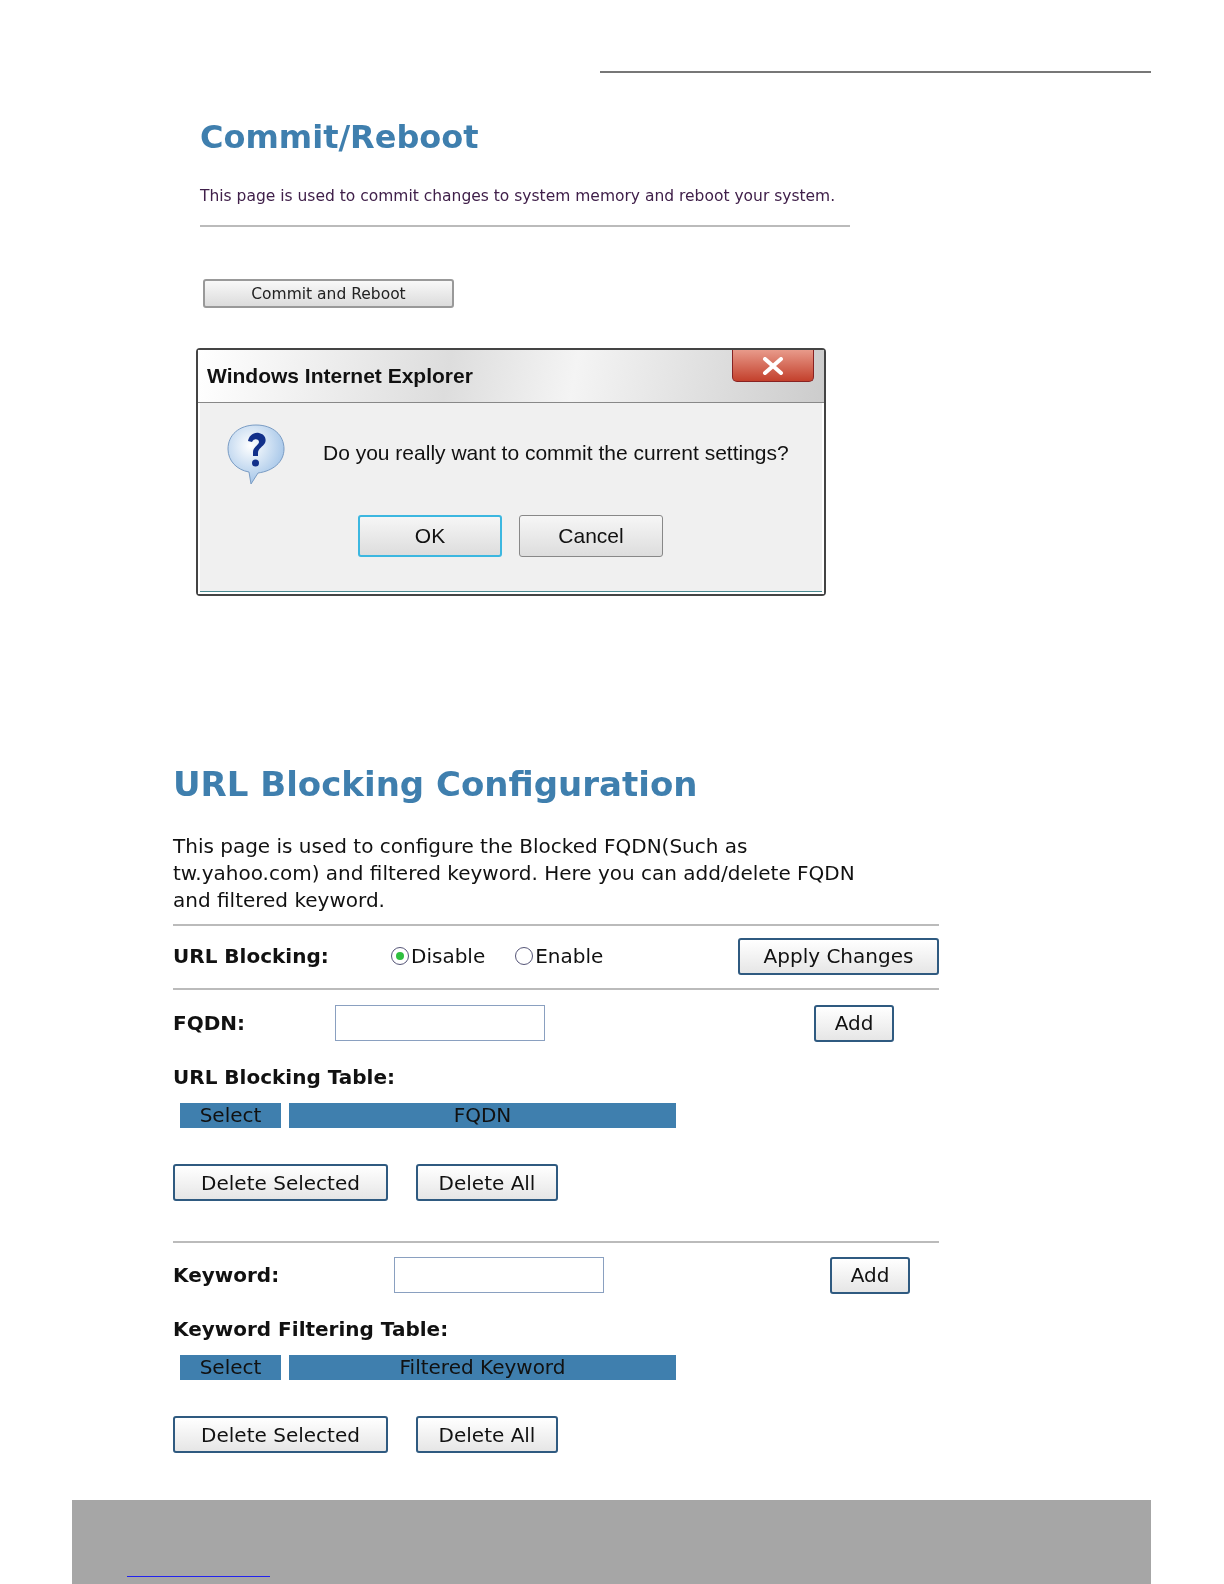 The image size is (1224, 1584). Describe the element at coordinates (284, 1077) in the screenshot. I see `table-title: URL Blocking Table:` at that location.